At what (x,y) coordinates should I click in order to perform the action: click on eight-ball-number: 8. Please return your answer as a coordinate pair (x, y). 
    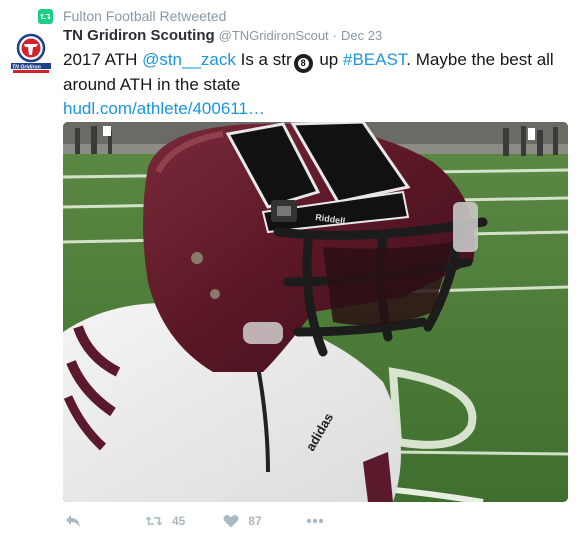
    Looking at the image, I should click on (303, 63).